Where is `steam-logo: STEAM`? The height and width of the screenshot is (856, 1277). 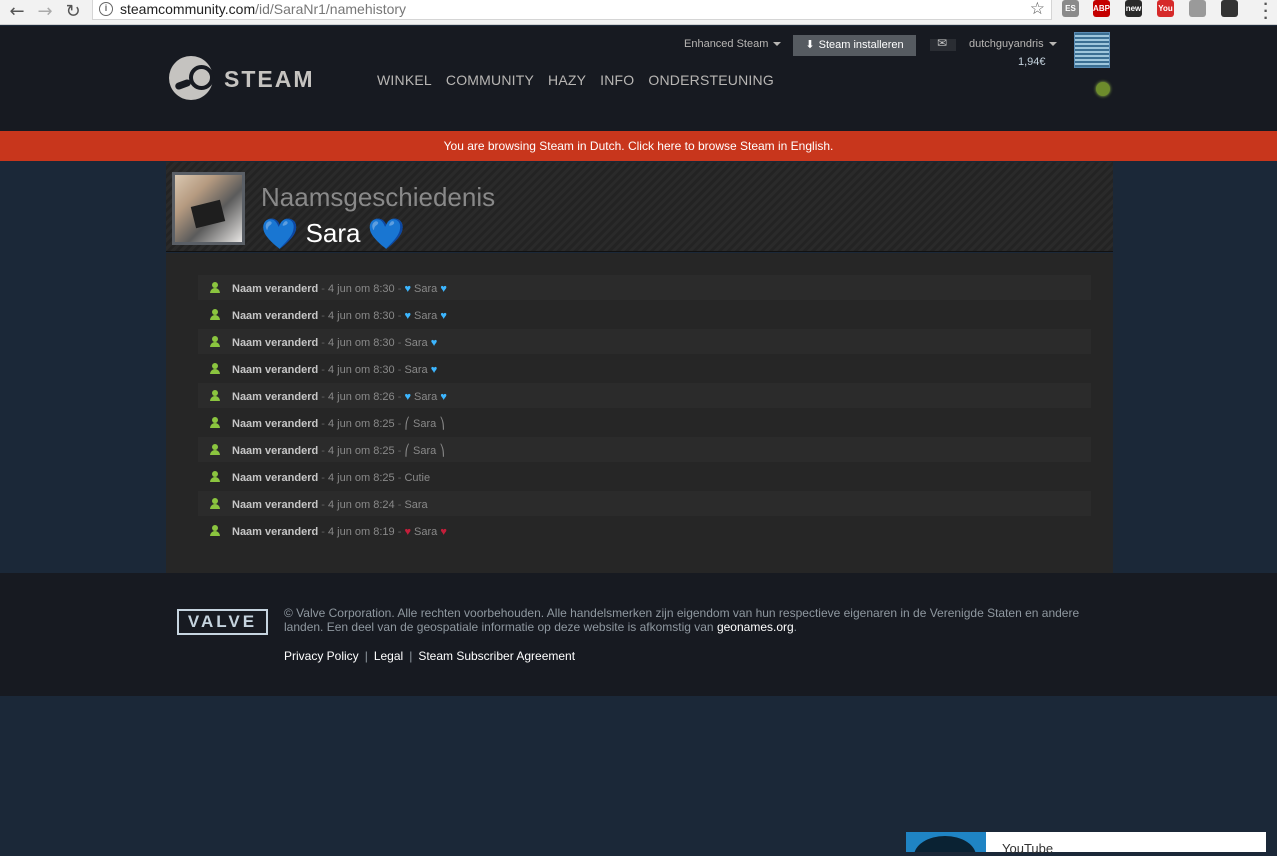
steam-logo: STEAM is located at coordinates (244, 79).